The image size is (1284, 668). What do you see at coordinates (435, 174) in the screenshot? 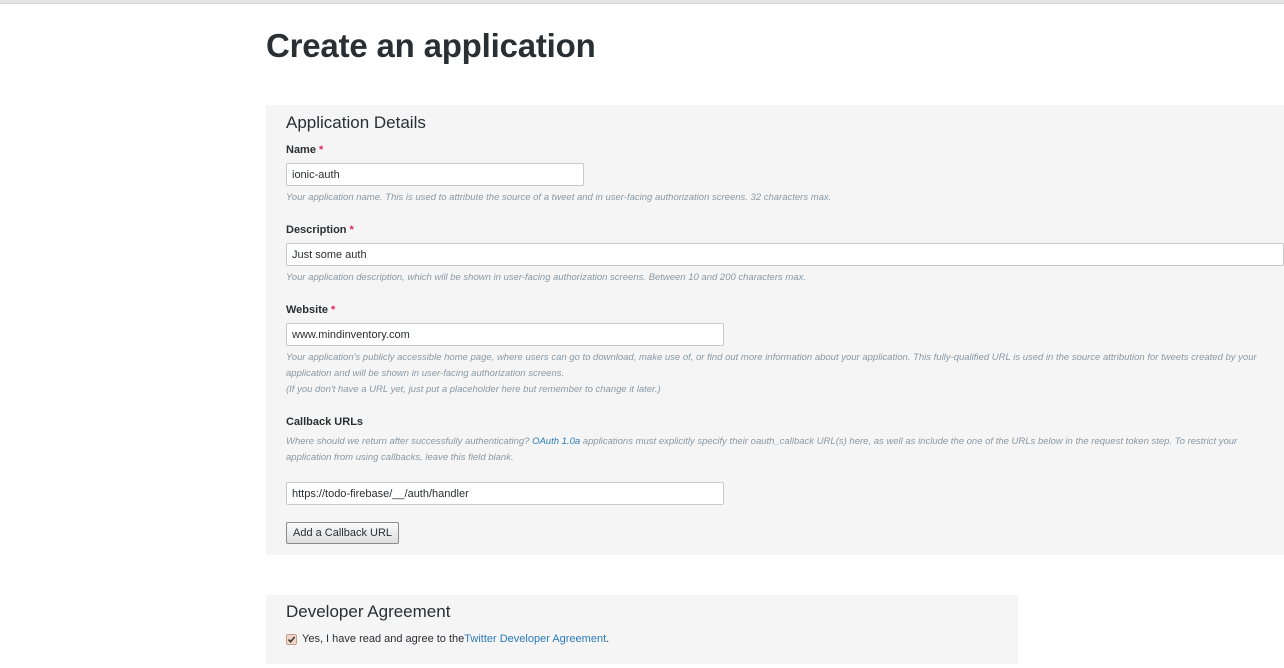
I see `name-input` at bounding box center [435, 174].